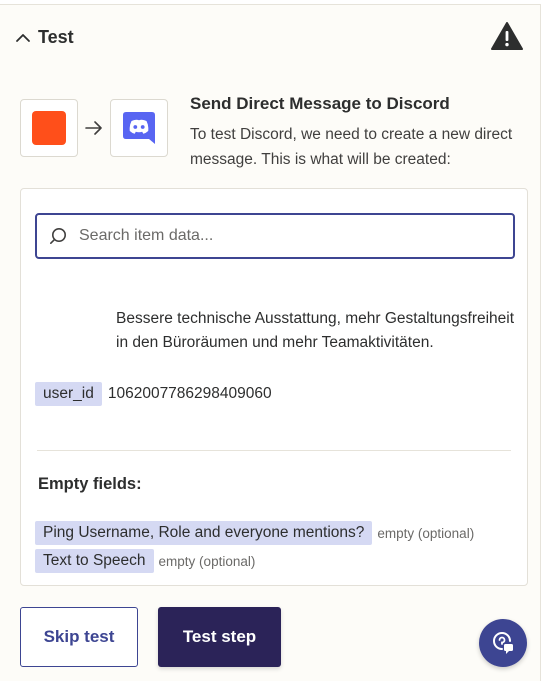 This screenshot has width=547, height=681. I want to click on discord-app-tile, so click(139, 128).